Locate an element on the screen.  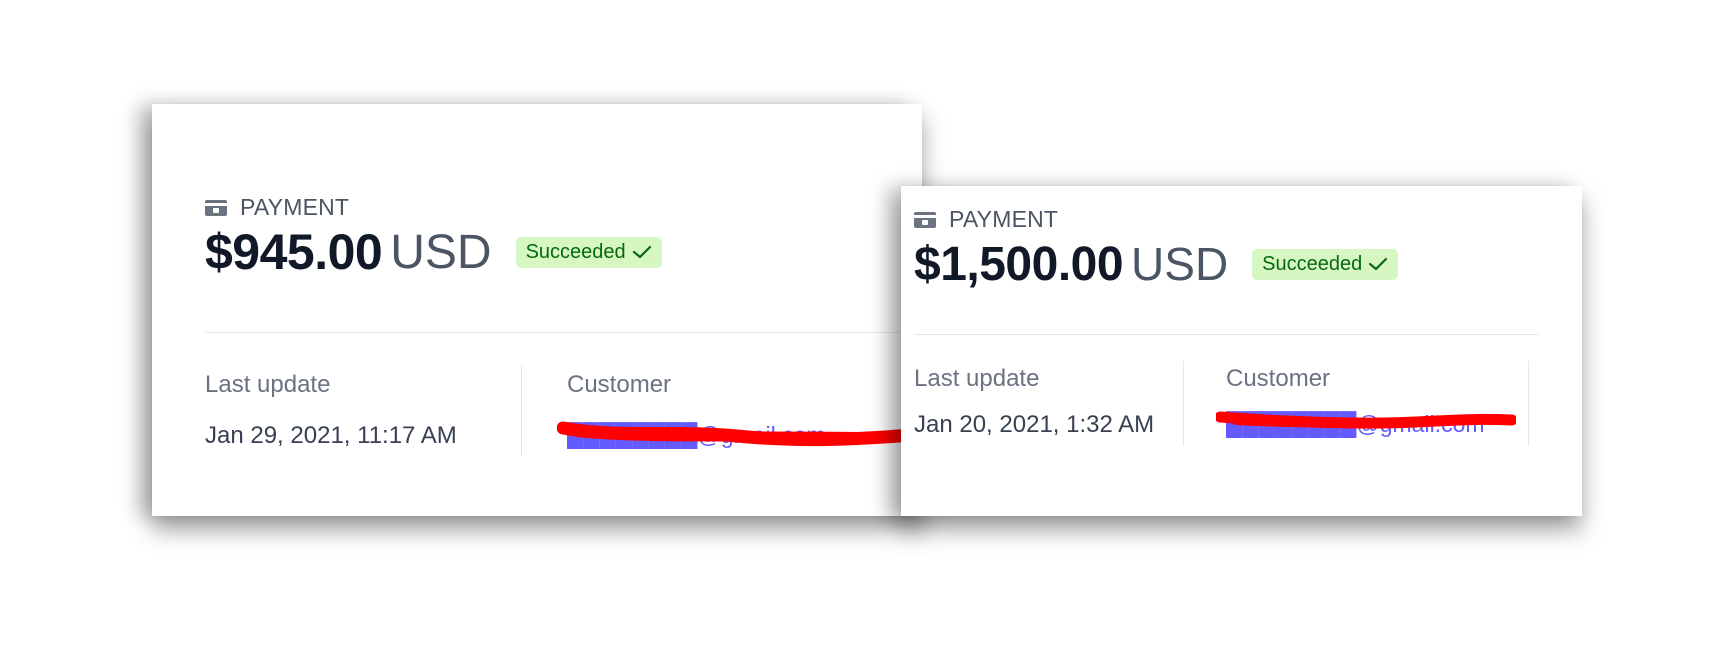
amount-value: $1,500.00 is located at coordinates (1019, 264).